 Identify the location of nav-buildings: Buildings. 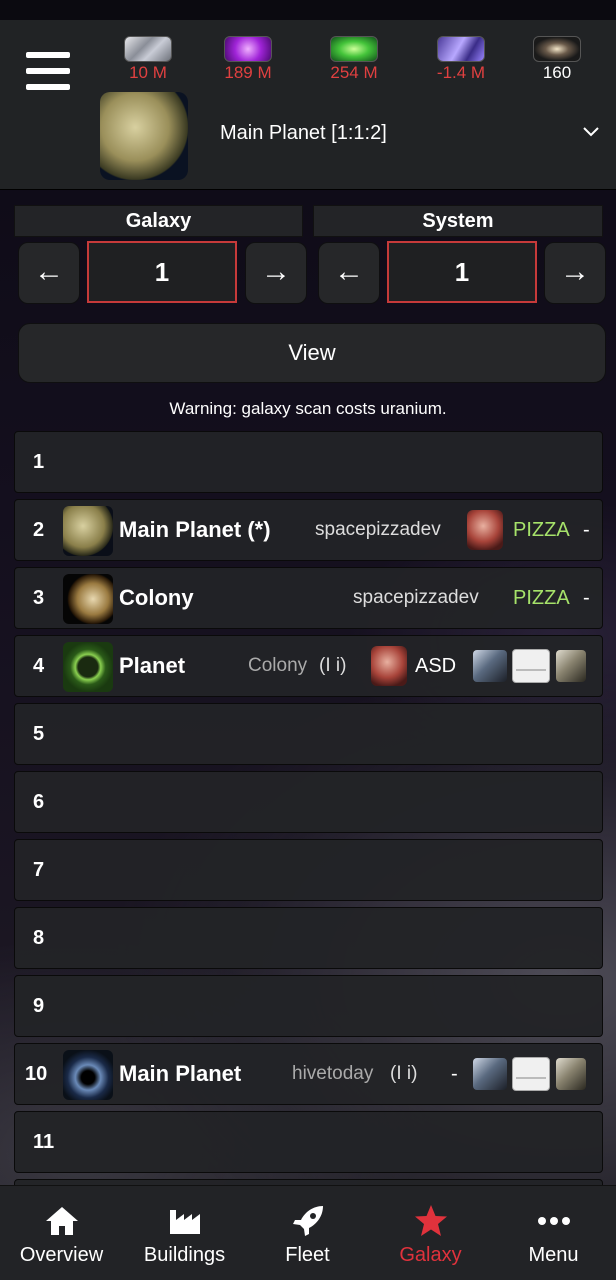
(184, 1233).